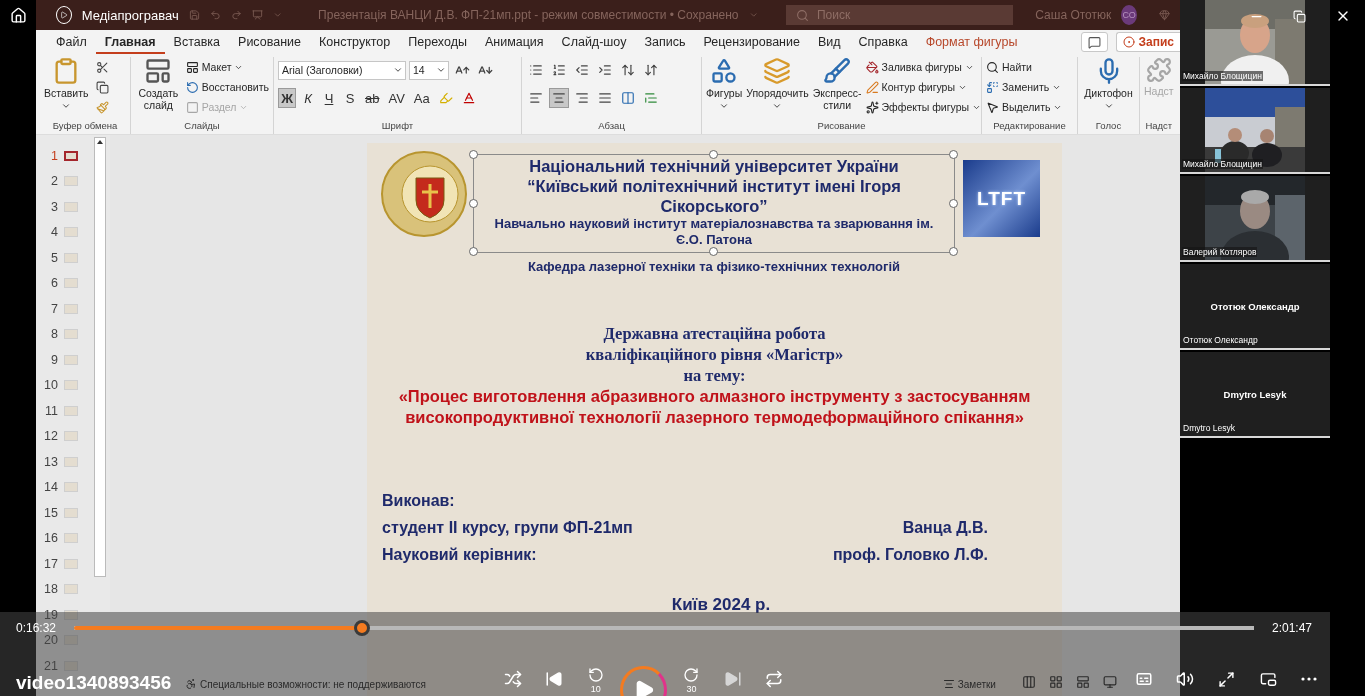 This screenshot has width=1365, height=696. What do you see at coordinates (54, 181) in the screenshot?
I see `slide-number: 2` at bounding box center [54, 181].